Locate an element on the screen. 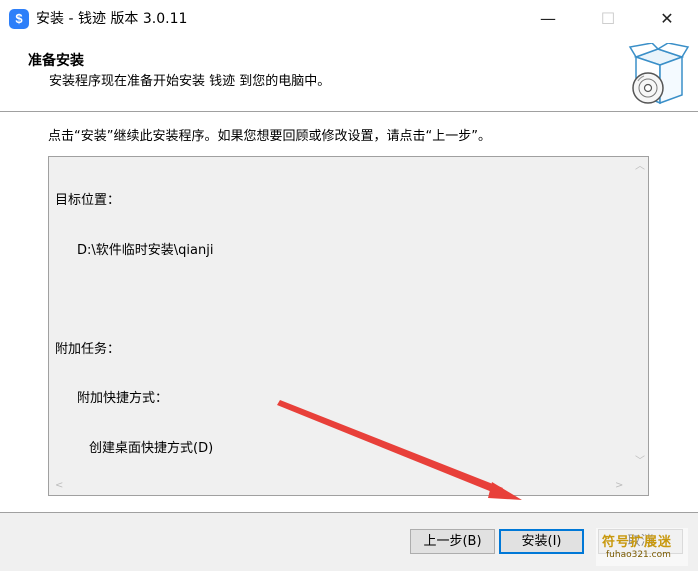 The image size is (698, 571). title-bar: $ 安装 - 钱迹 版本 3.0.11 — ☐ ✕ is located at coordinates (349, 19).